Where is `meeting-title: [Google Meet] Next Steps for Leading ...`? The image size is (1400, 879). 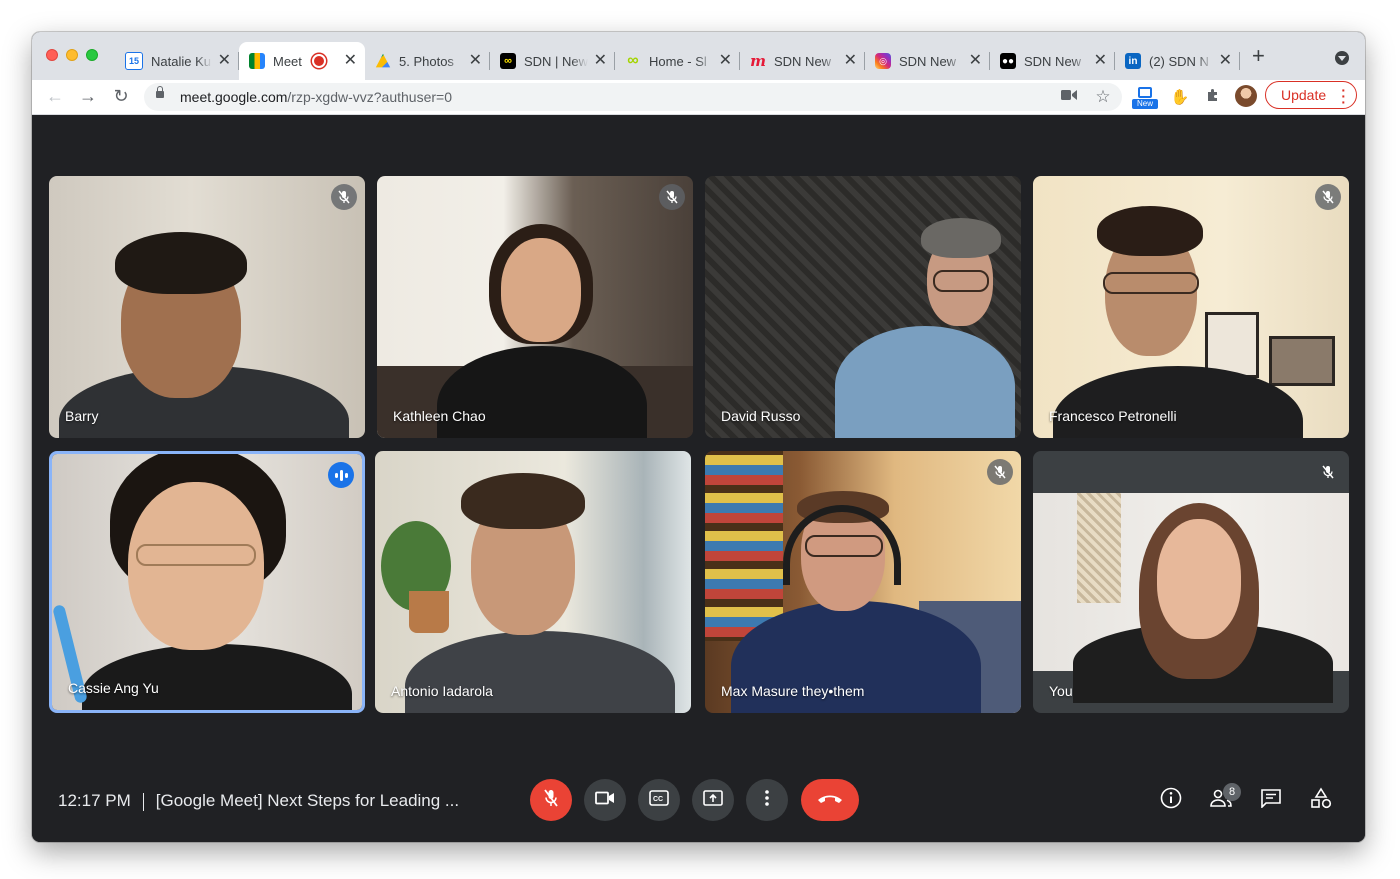
meeting-title: [Google Meet] Next Steps for Leading ... is located at coordinates (307, 800).